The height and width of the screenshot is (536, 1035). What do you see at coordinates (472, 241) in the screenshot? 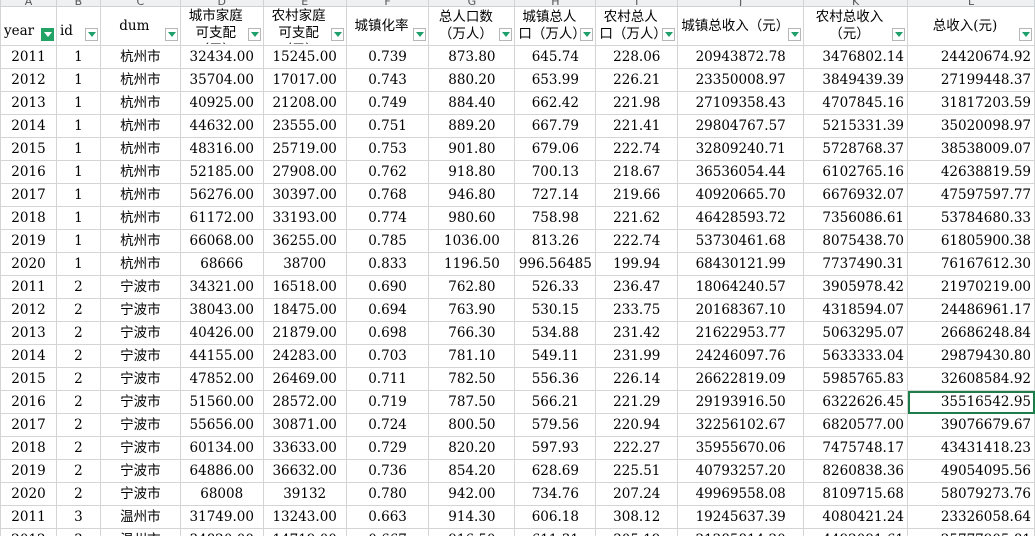
I see `table-cell: 1036.00` at bounding box center [472, 241].